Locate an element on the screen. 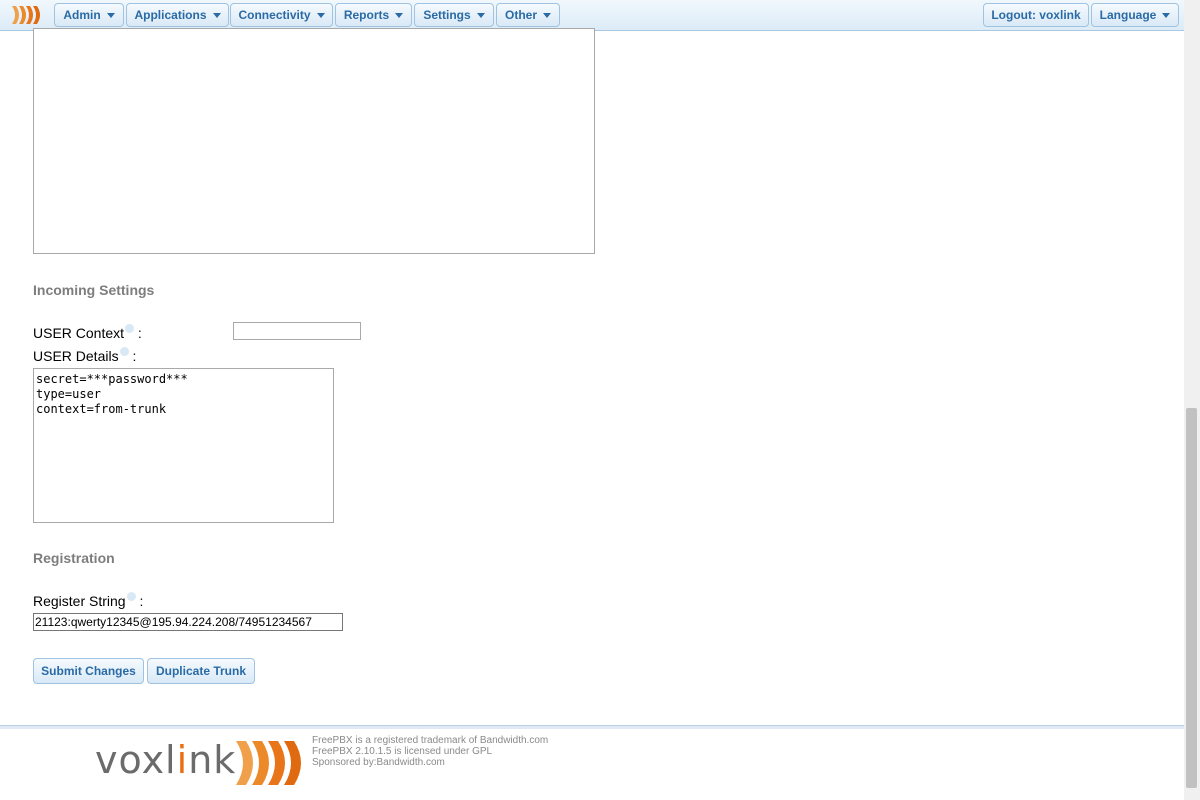 This screenshot has height=800, width=1200. nav-reports-menu: Reports is located at coordinates (373, 15).